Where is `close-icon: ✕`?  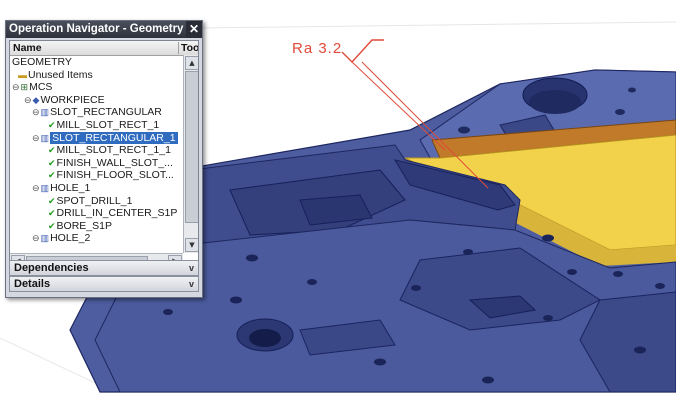 close-icon: ✕ is located at coordinates (194, 29).